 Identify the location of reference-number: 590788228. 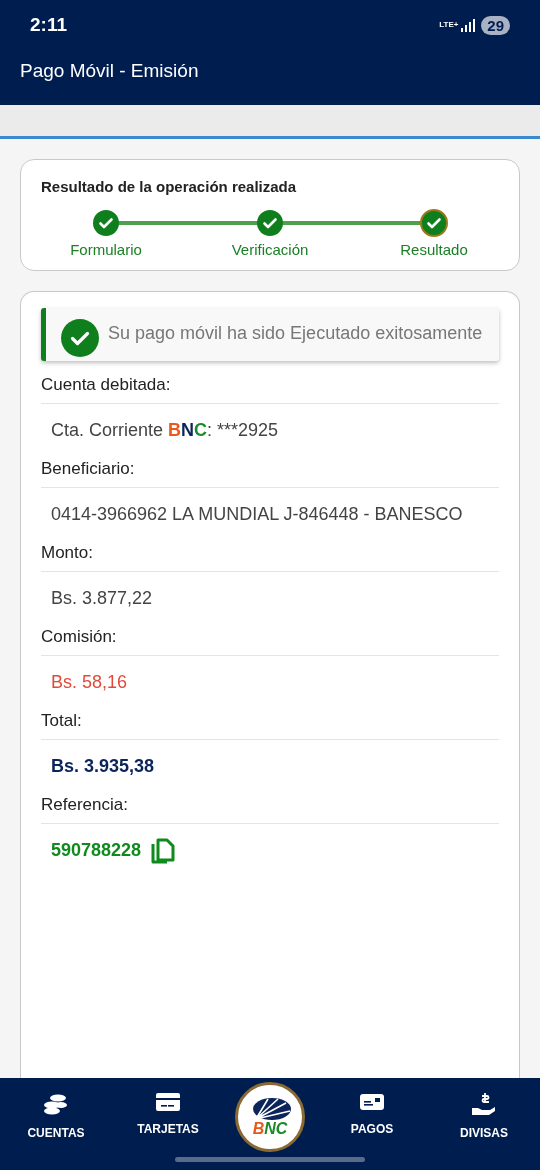
(96, 850).